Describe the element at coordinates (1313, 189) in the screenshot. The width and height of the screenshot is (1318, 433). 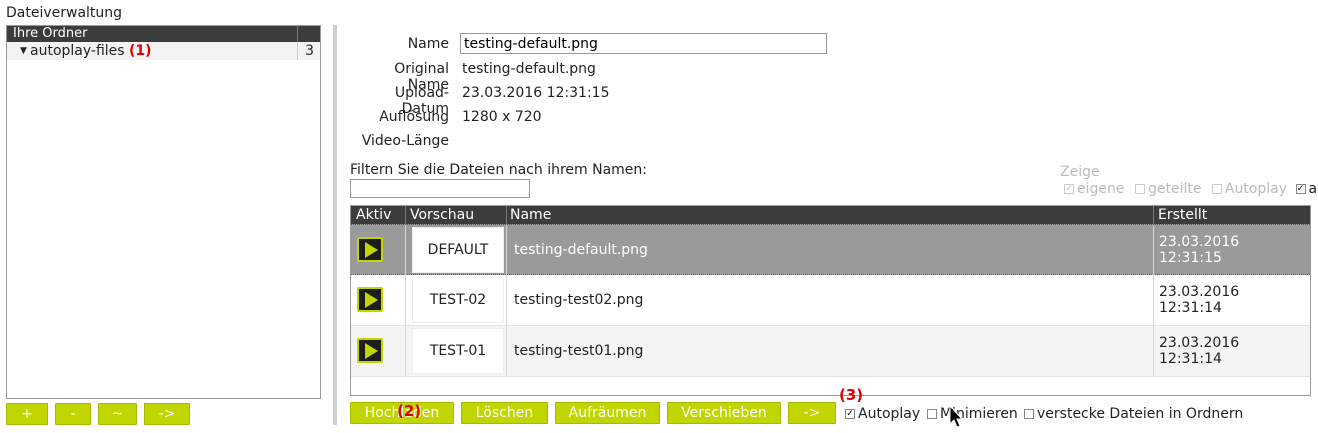
I see `show-all-label: alle` at that location.